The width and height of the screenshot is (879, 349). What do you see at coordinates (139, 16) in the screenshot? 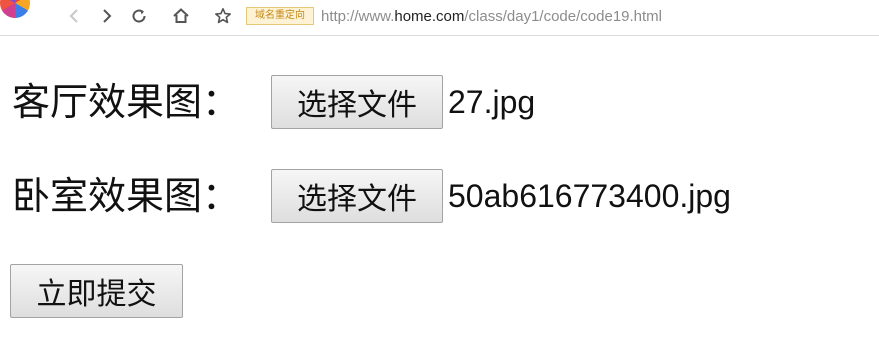
I see `reload-icon` at bounding box center [139, 16].